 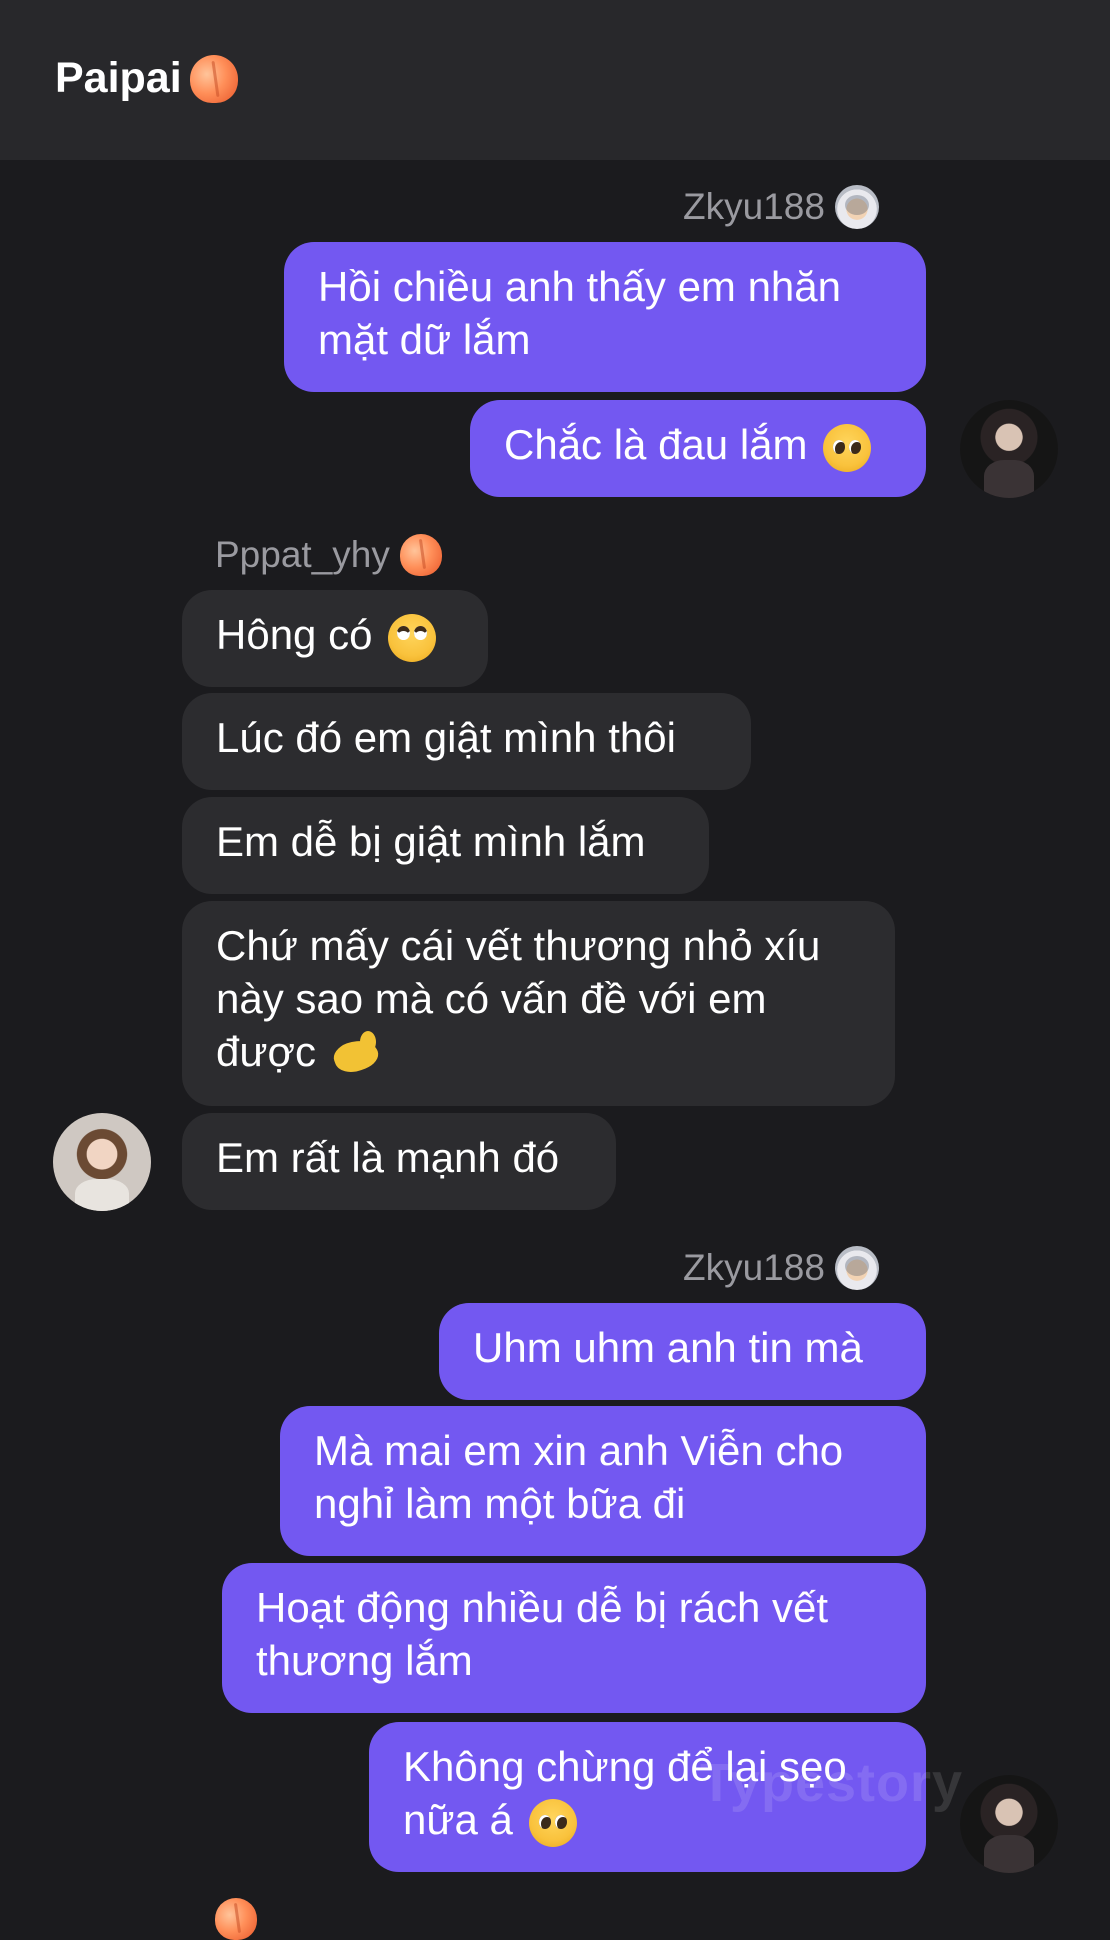 I want to click on message-text: Hông có, so click(x=294, y=634).